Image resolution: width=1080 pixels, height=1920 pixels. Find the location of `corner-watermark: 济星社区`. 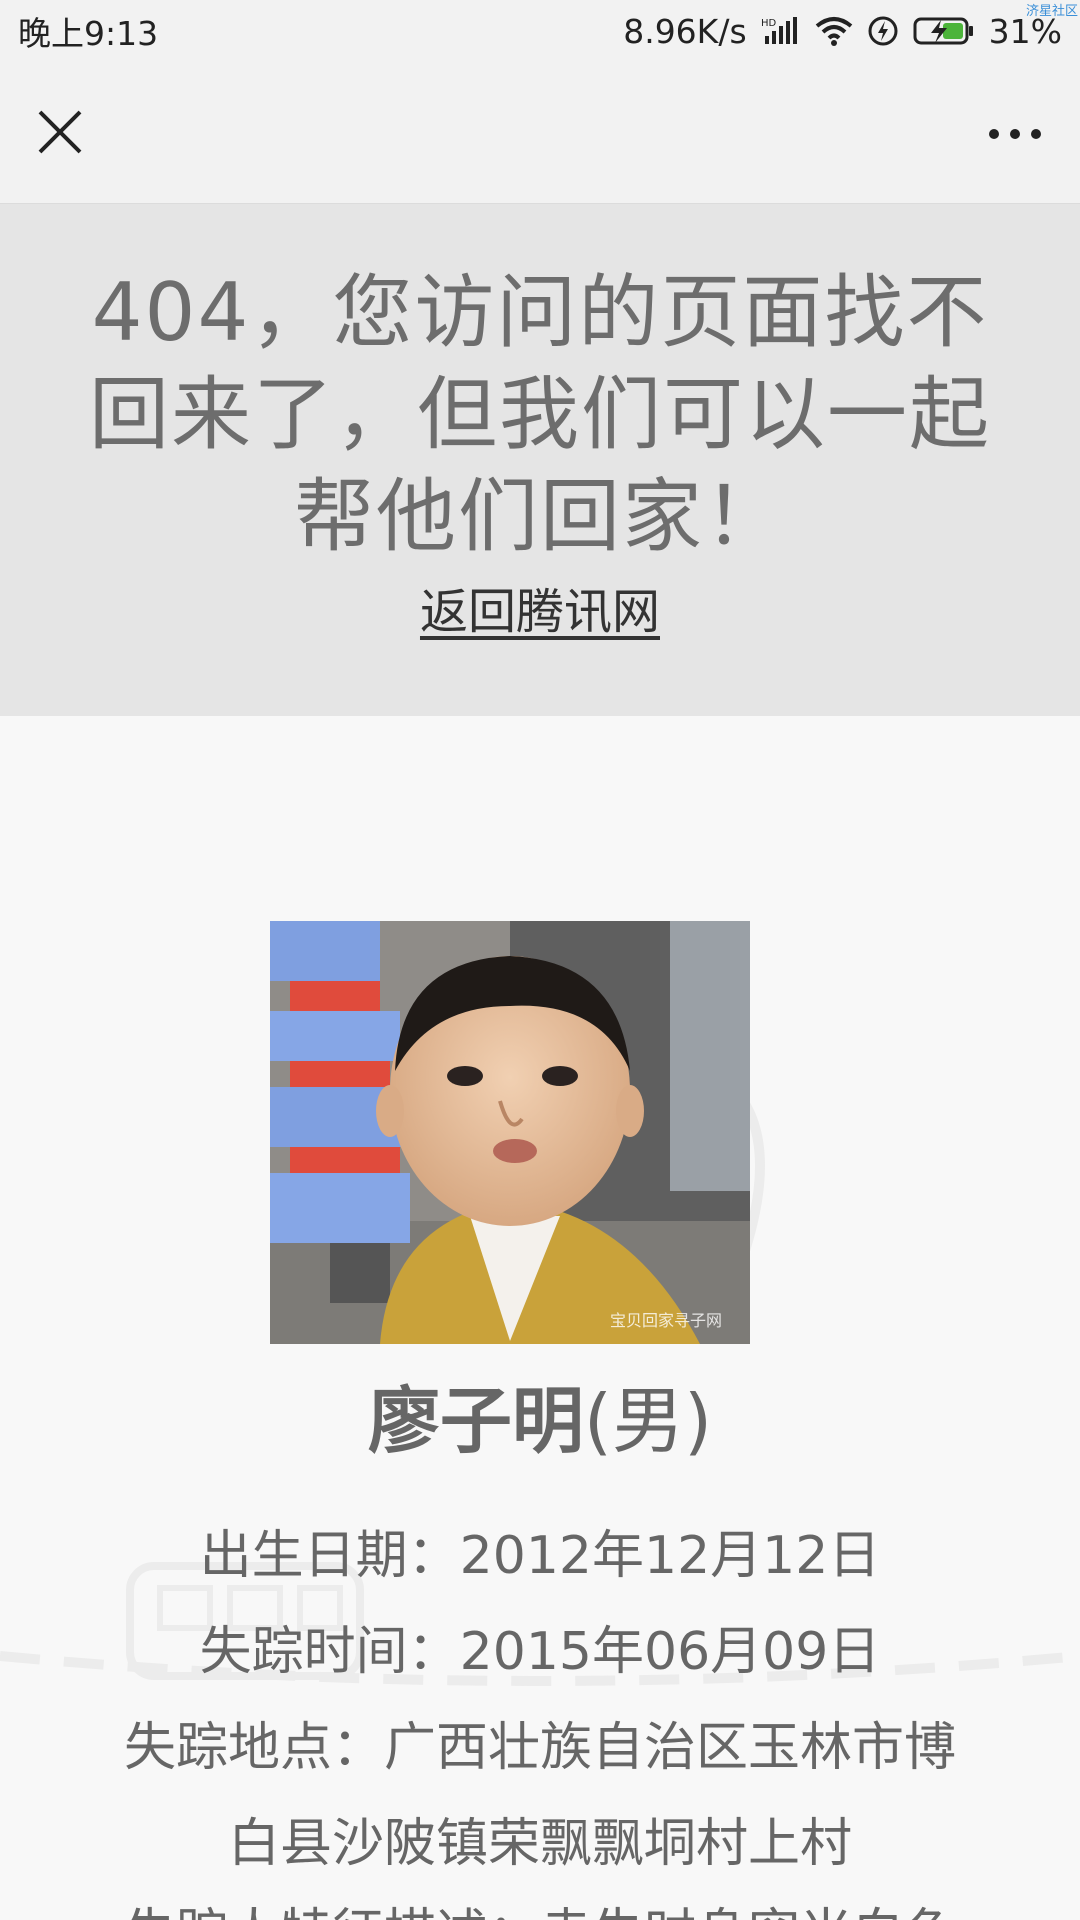

corner-watermark: 济星社区 is located at coordinates (1051, 11).